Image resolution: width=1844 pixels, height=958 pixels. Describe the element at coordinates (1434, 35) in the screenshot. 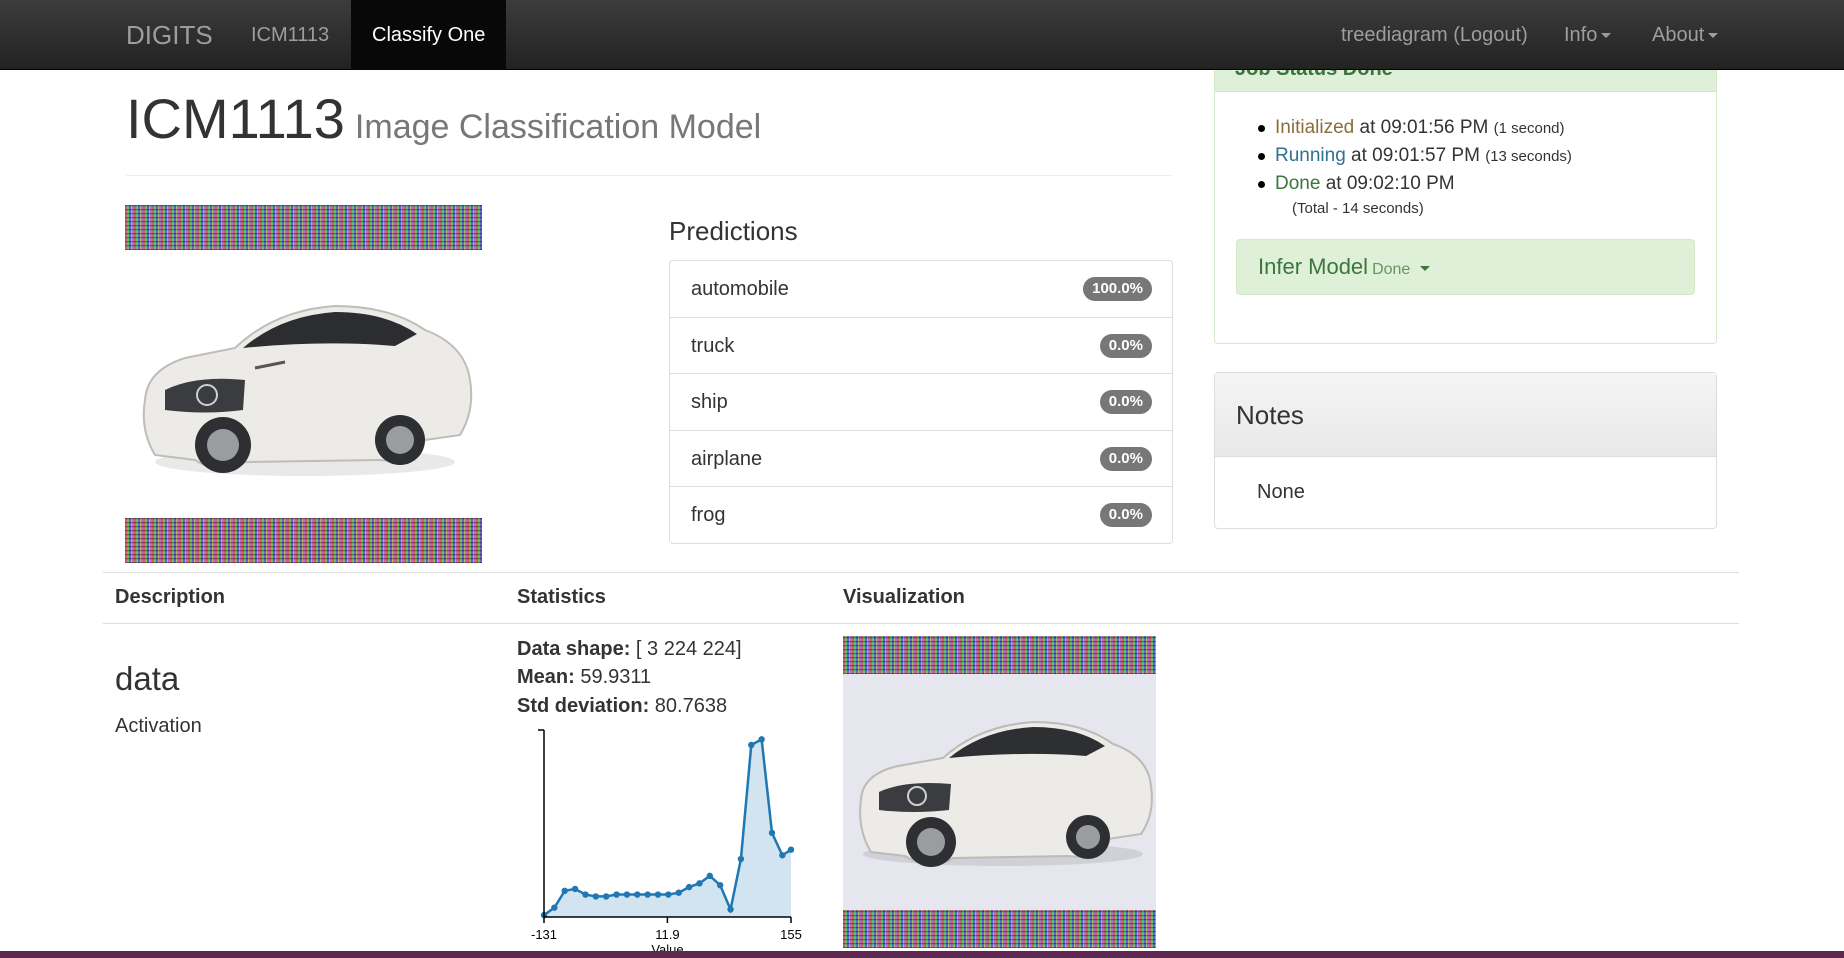

I see `user-logout-link: treediagram (Logout)` at that location.